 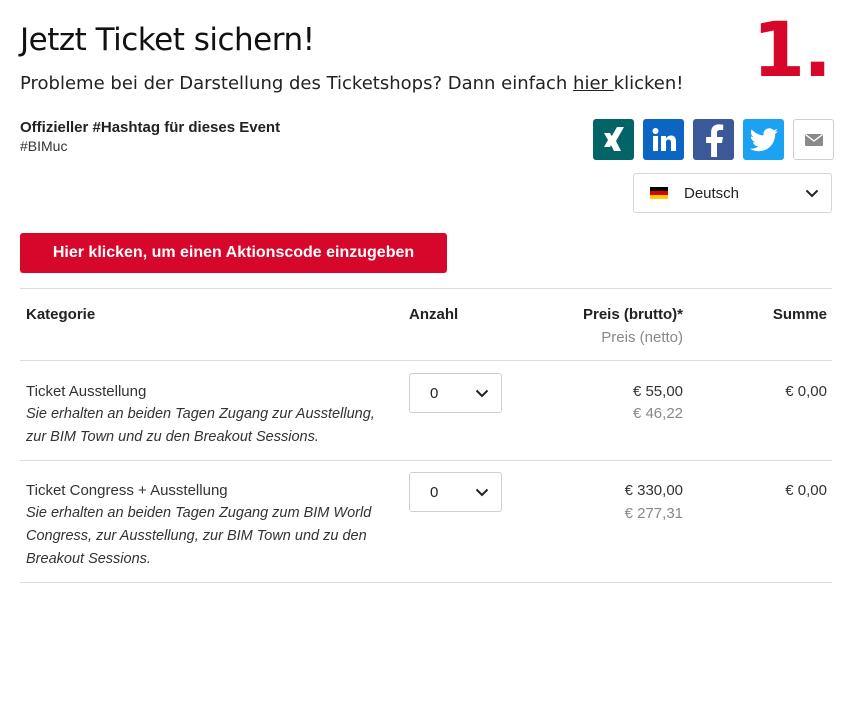 I want to click on german-flag-icon, so click(x=659, y=193).